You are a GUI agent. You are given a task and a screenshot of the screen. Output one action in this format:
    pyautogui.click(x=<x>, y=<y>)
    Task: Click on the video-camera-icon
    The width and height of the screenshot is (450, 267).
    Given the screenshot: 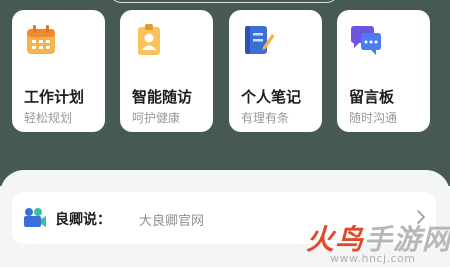 What is the action you would take?
    pyautogui.click(x=35, y=217)
    